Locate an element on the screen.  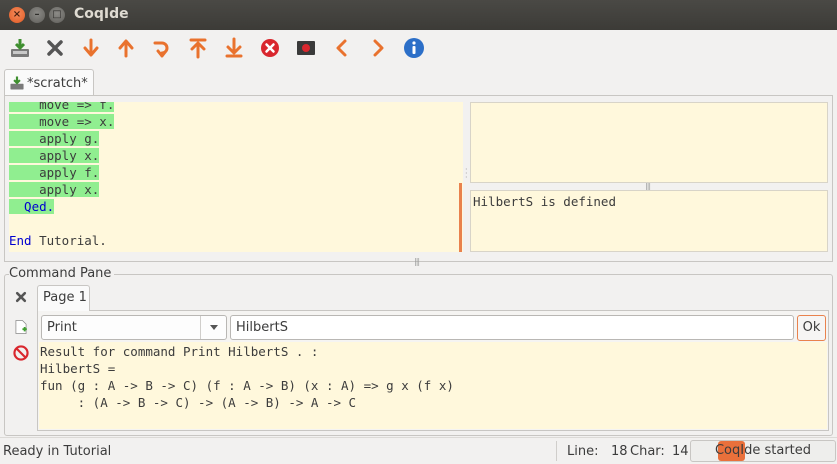
arrow-up-icon is located at coordinates (126, 48).